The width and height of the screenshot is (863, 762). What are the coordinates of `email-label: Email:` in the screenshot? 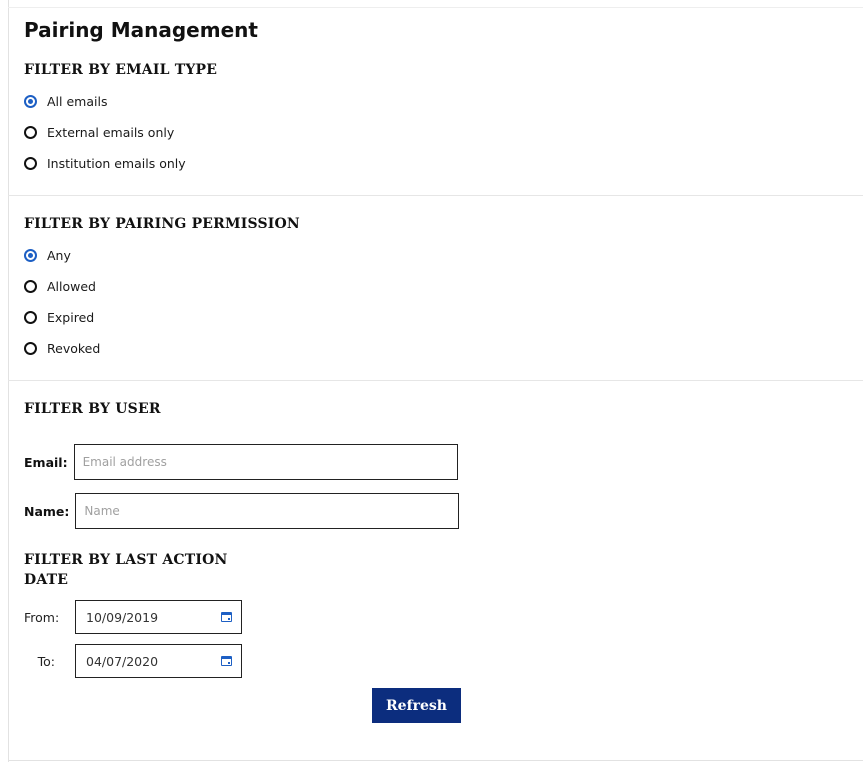 It's located at (46, 462).